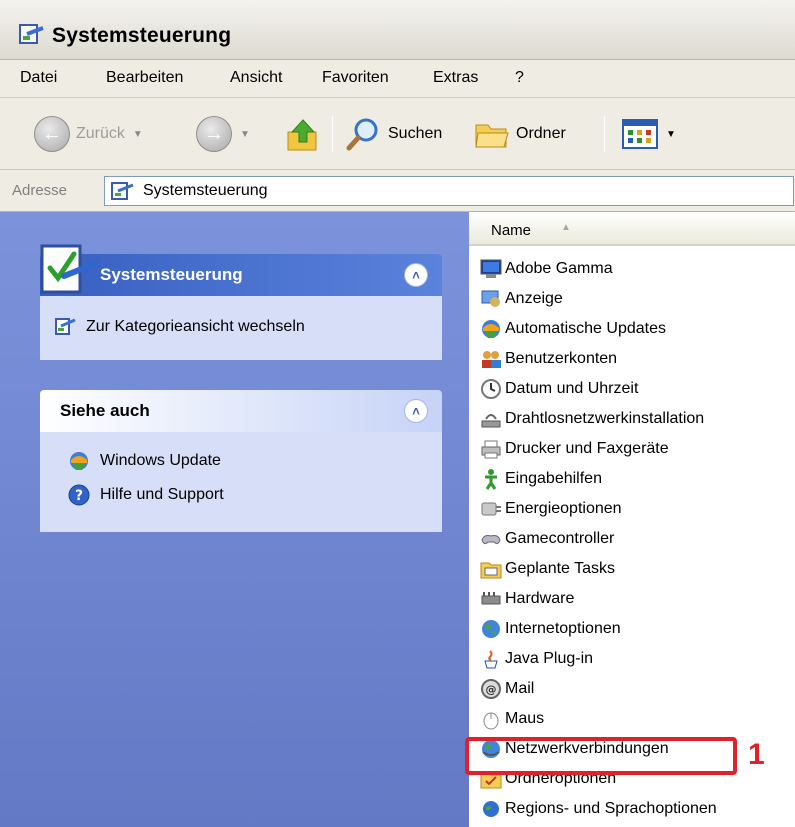 The height and width of the screenshot is (827, 795). What do you see at coordinates (144, 461) in the screenshot?
I see `windows-update-link: Windows Update` at bounding box center [144, 461].